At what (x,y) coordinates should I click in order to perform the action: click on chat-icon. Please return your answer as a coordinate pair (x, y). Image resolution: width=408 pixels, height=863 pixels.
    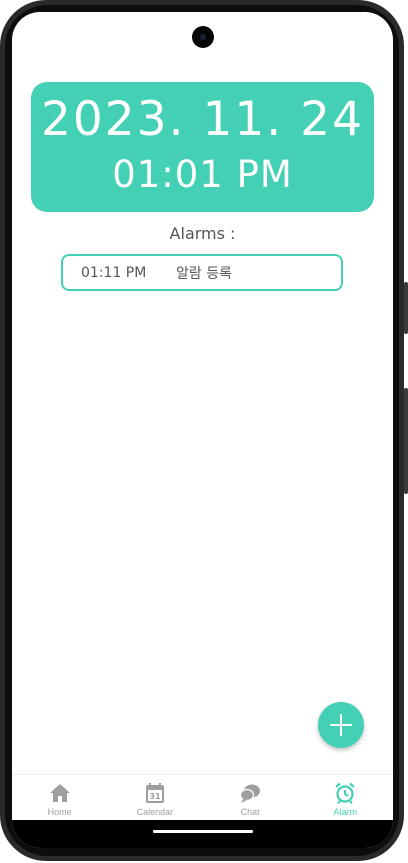
    Looking at the image, I should click on (250, 793).